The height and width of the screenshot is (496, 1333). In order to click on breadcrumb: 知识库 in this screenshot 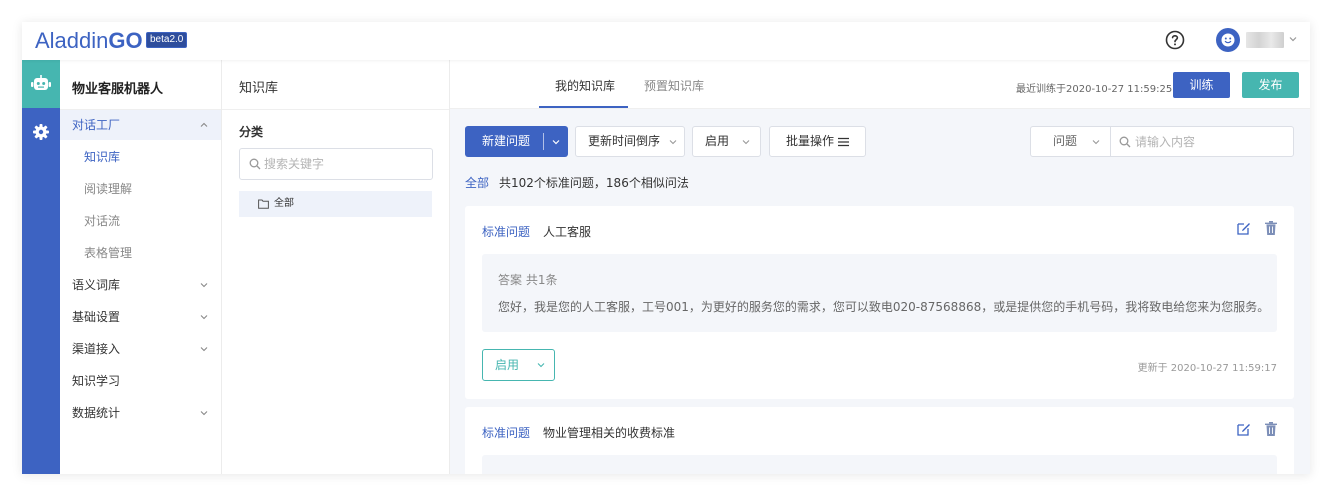, I will do `click(259, 88)`.